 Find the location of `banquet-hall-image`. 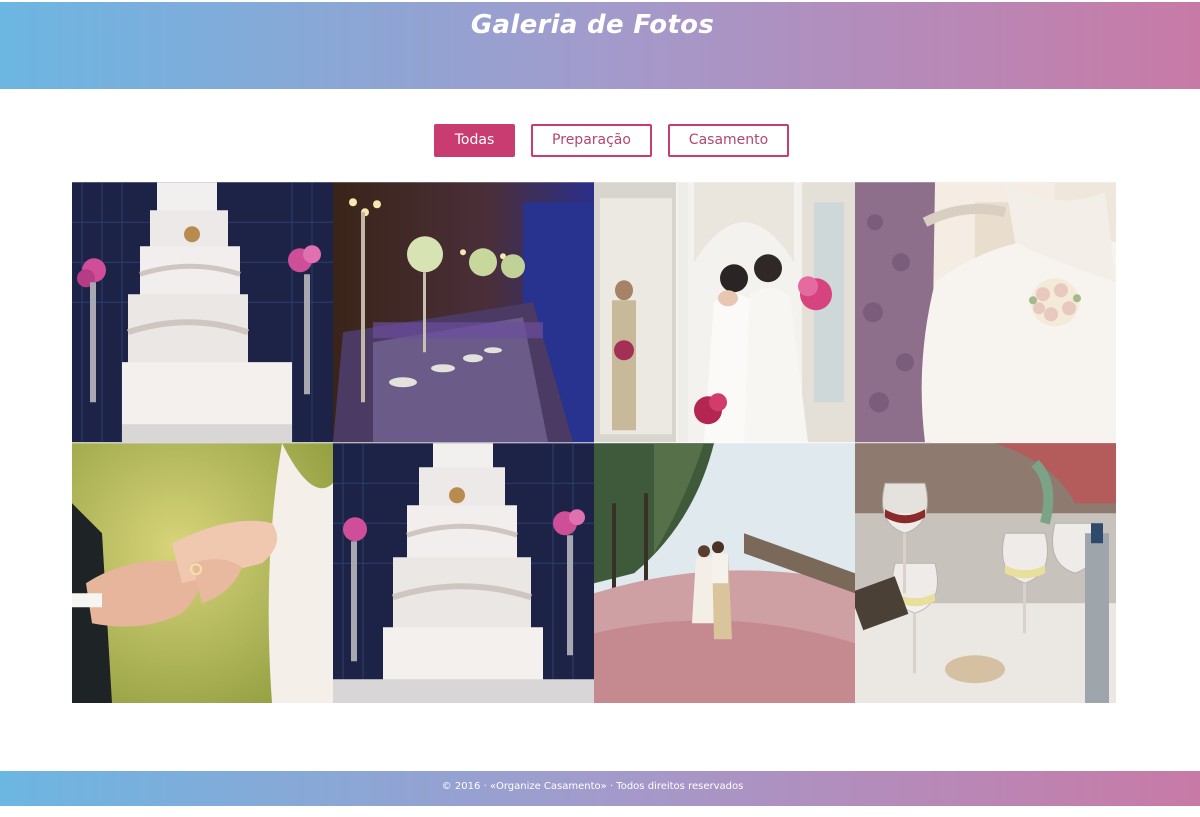

banquet-hall-image is located at coordinates (463, 312).